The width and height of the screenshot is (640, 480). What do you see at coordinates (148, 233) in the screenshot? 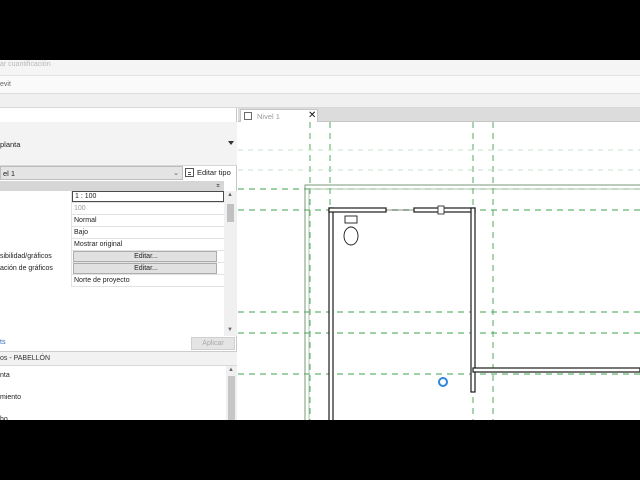
I see `detail-level-value: Bajo` at bounding box center [148, 233].